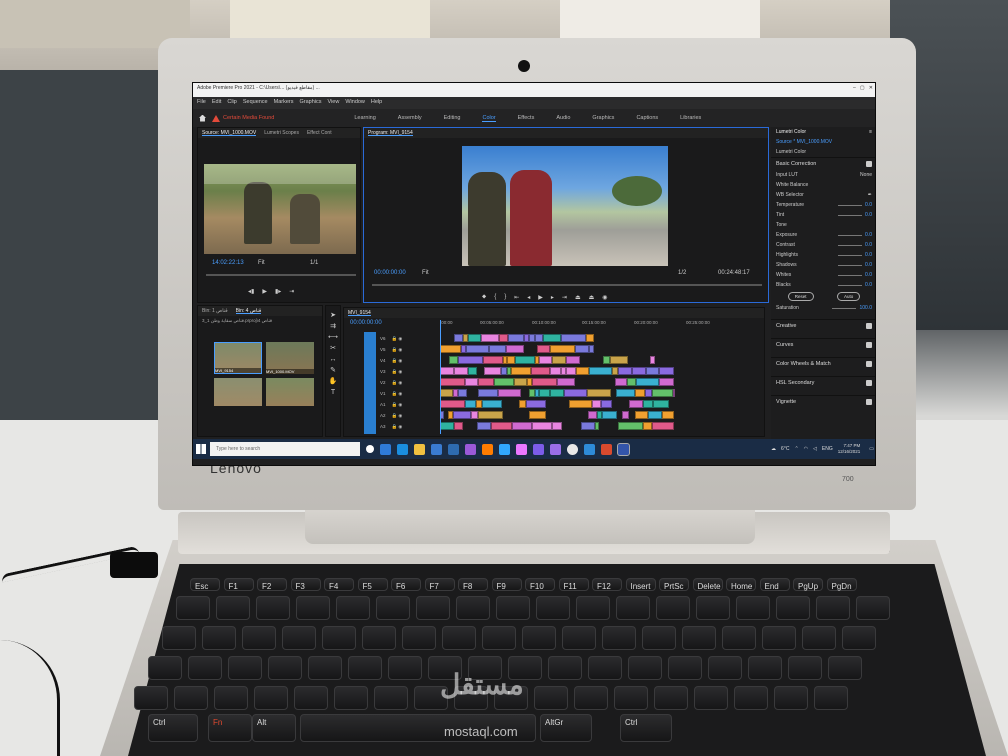 This screenshot has height=756, width=1008. Describe the element at coordinates (552, 297) in the screenshot. I see `step-forward-icon: ▸` at that location.